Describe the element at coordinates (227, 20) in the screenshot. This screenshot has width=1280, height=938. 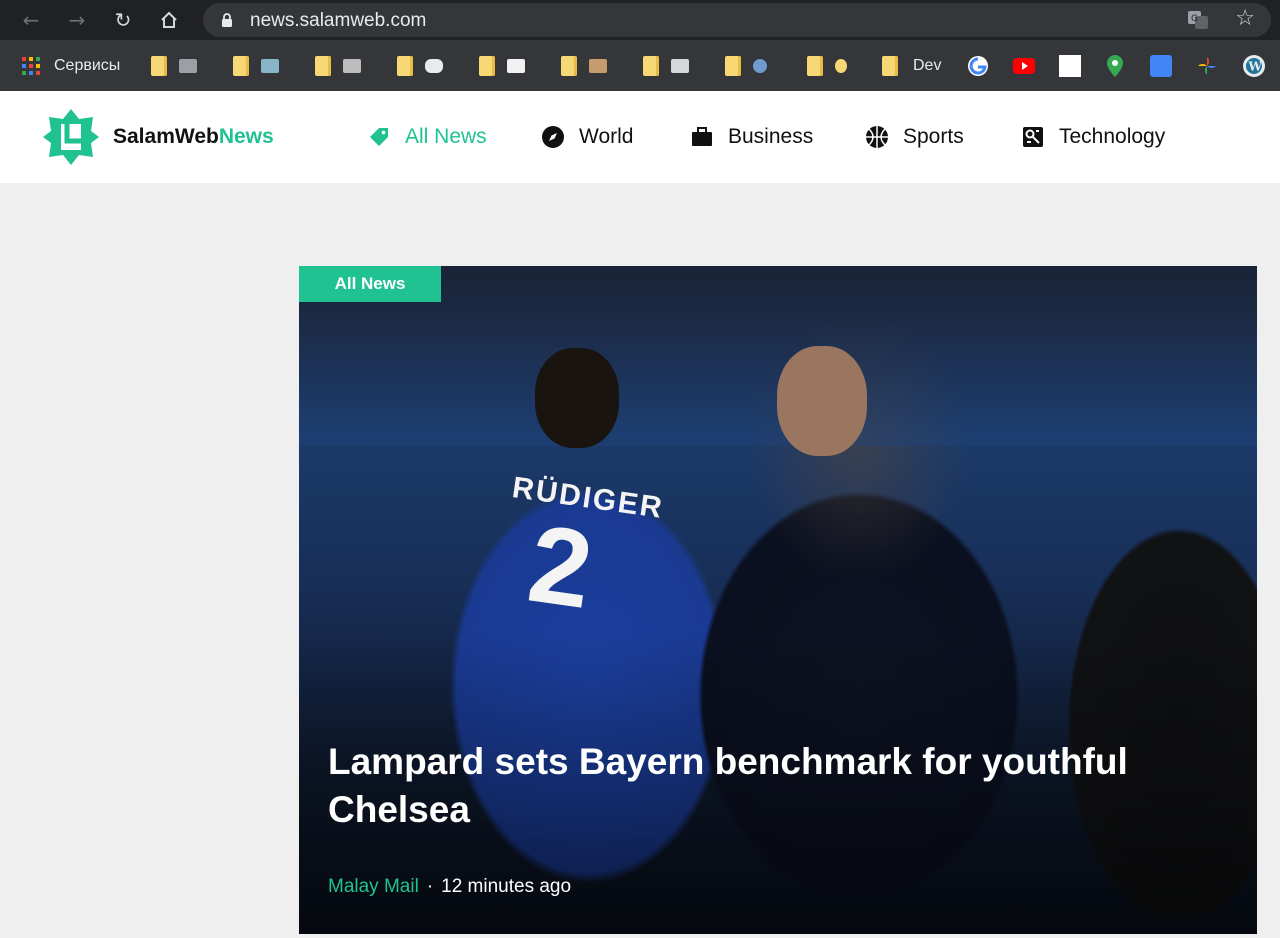
I see `lock-icon` at that location.